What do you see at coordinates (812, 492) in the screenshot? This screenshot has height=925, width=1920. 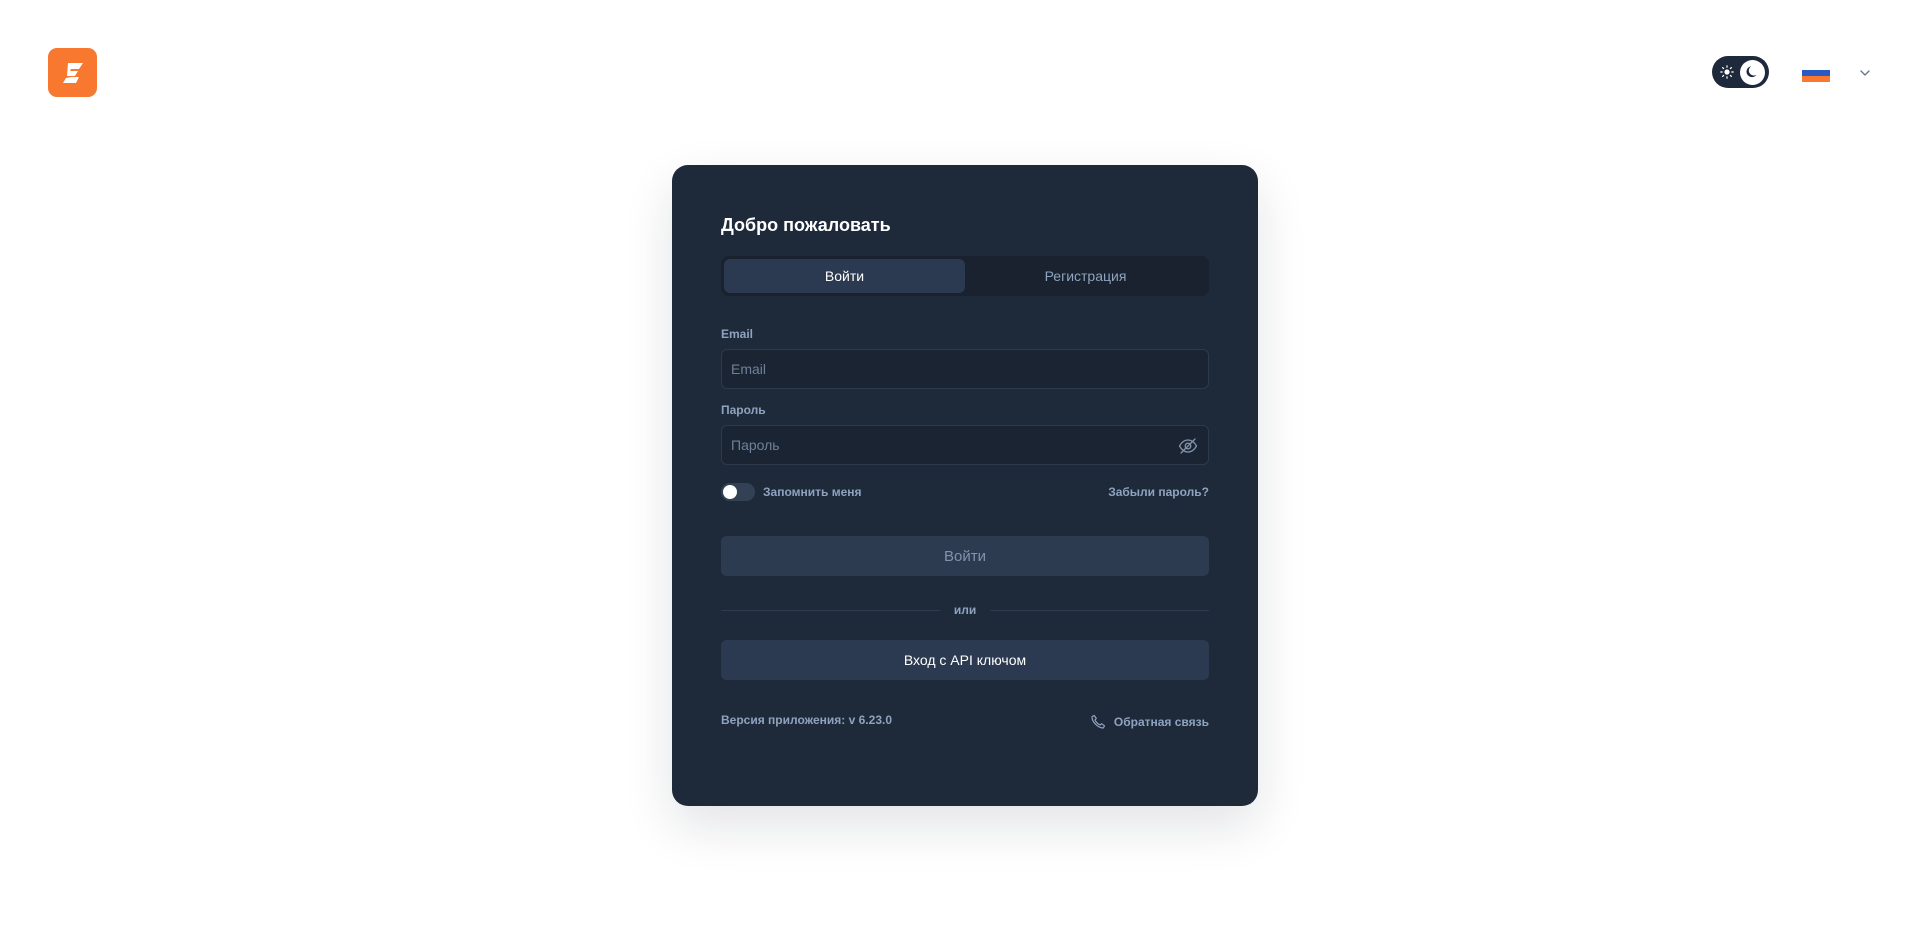 I see `remember-me-label: Запомнить меня` at bounding box center [812, 492].